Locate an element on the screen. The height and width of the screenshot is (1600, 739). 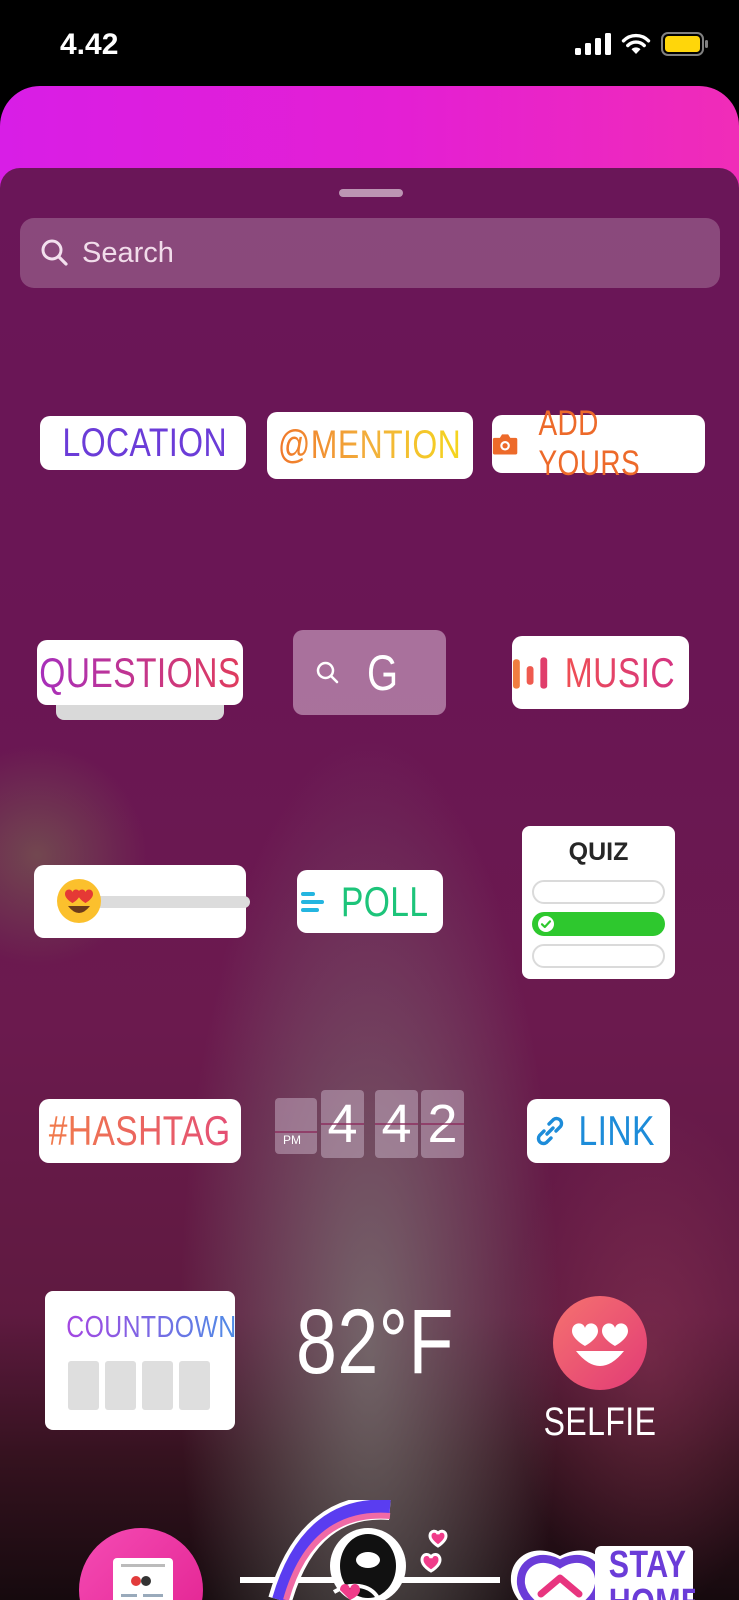
temperature-label: 82°F is located at coordinates (375, 1342).